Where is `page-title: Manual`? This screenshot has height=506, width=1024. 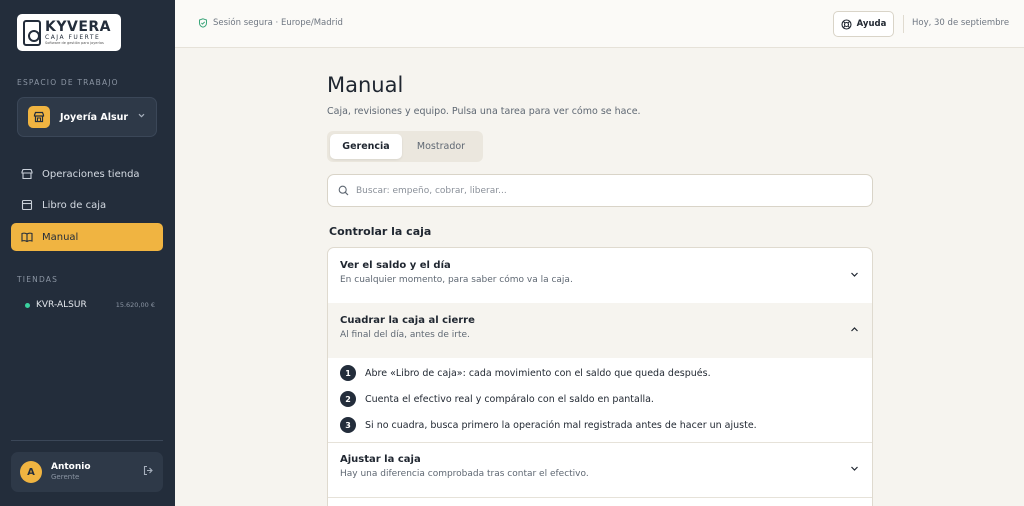
page-title: Manual is located at coordinates (365, 85).